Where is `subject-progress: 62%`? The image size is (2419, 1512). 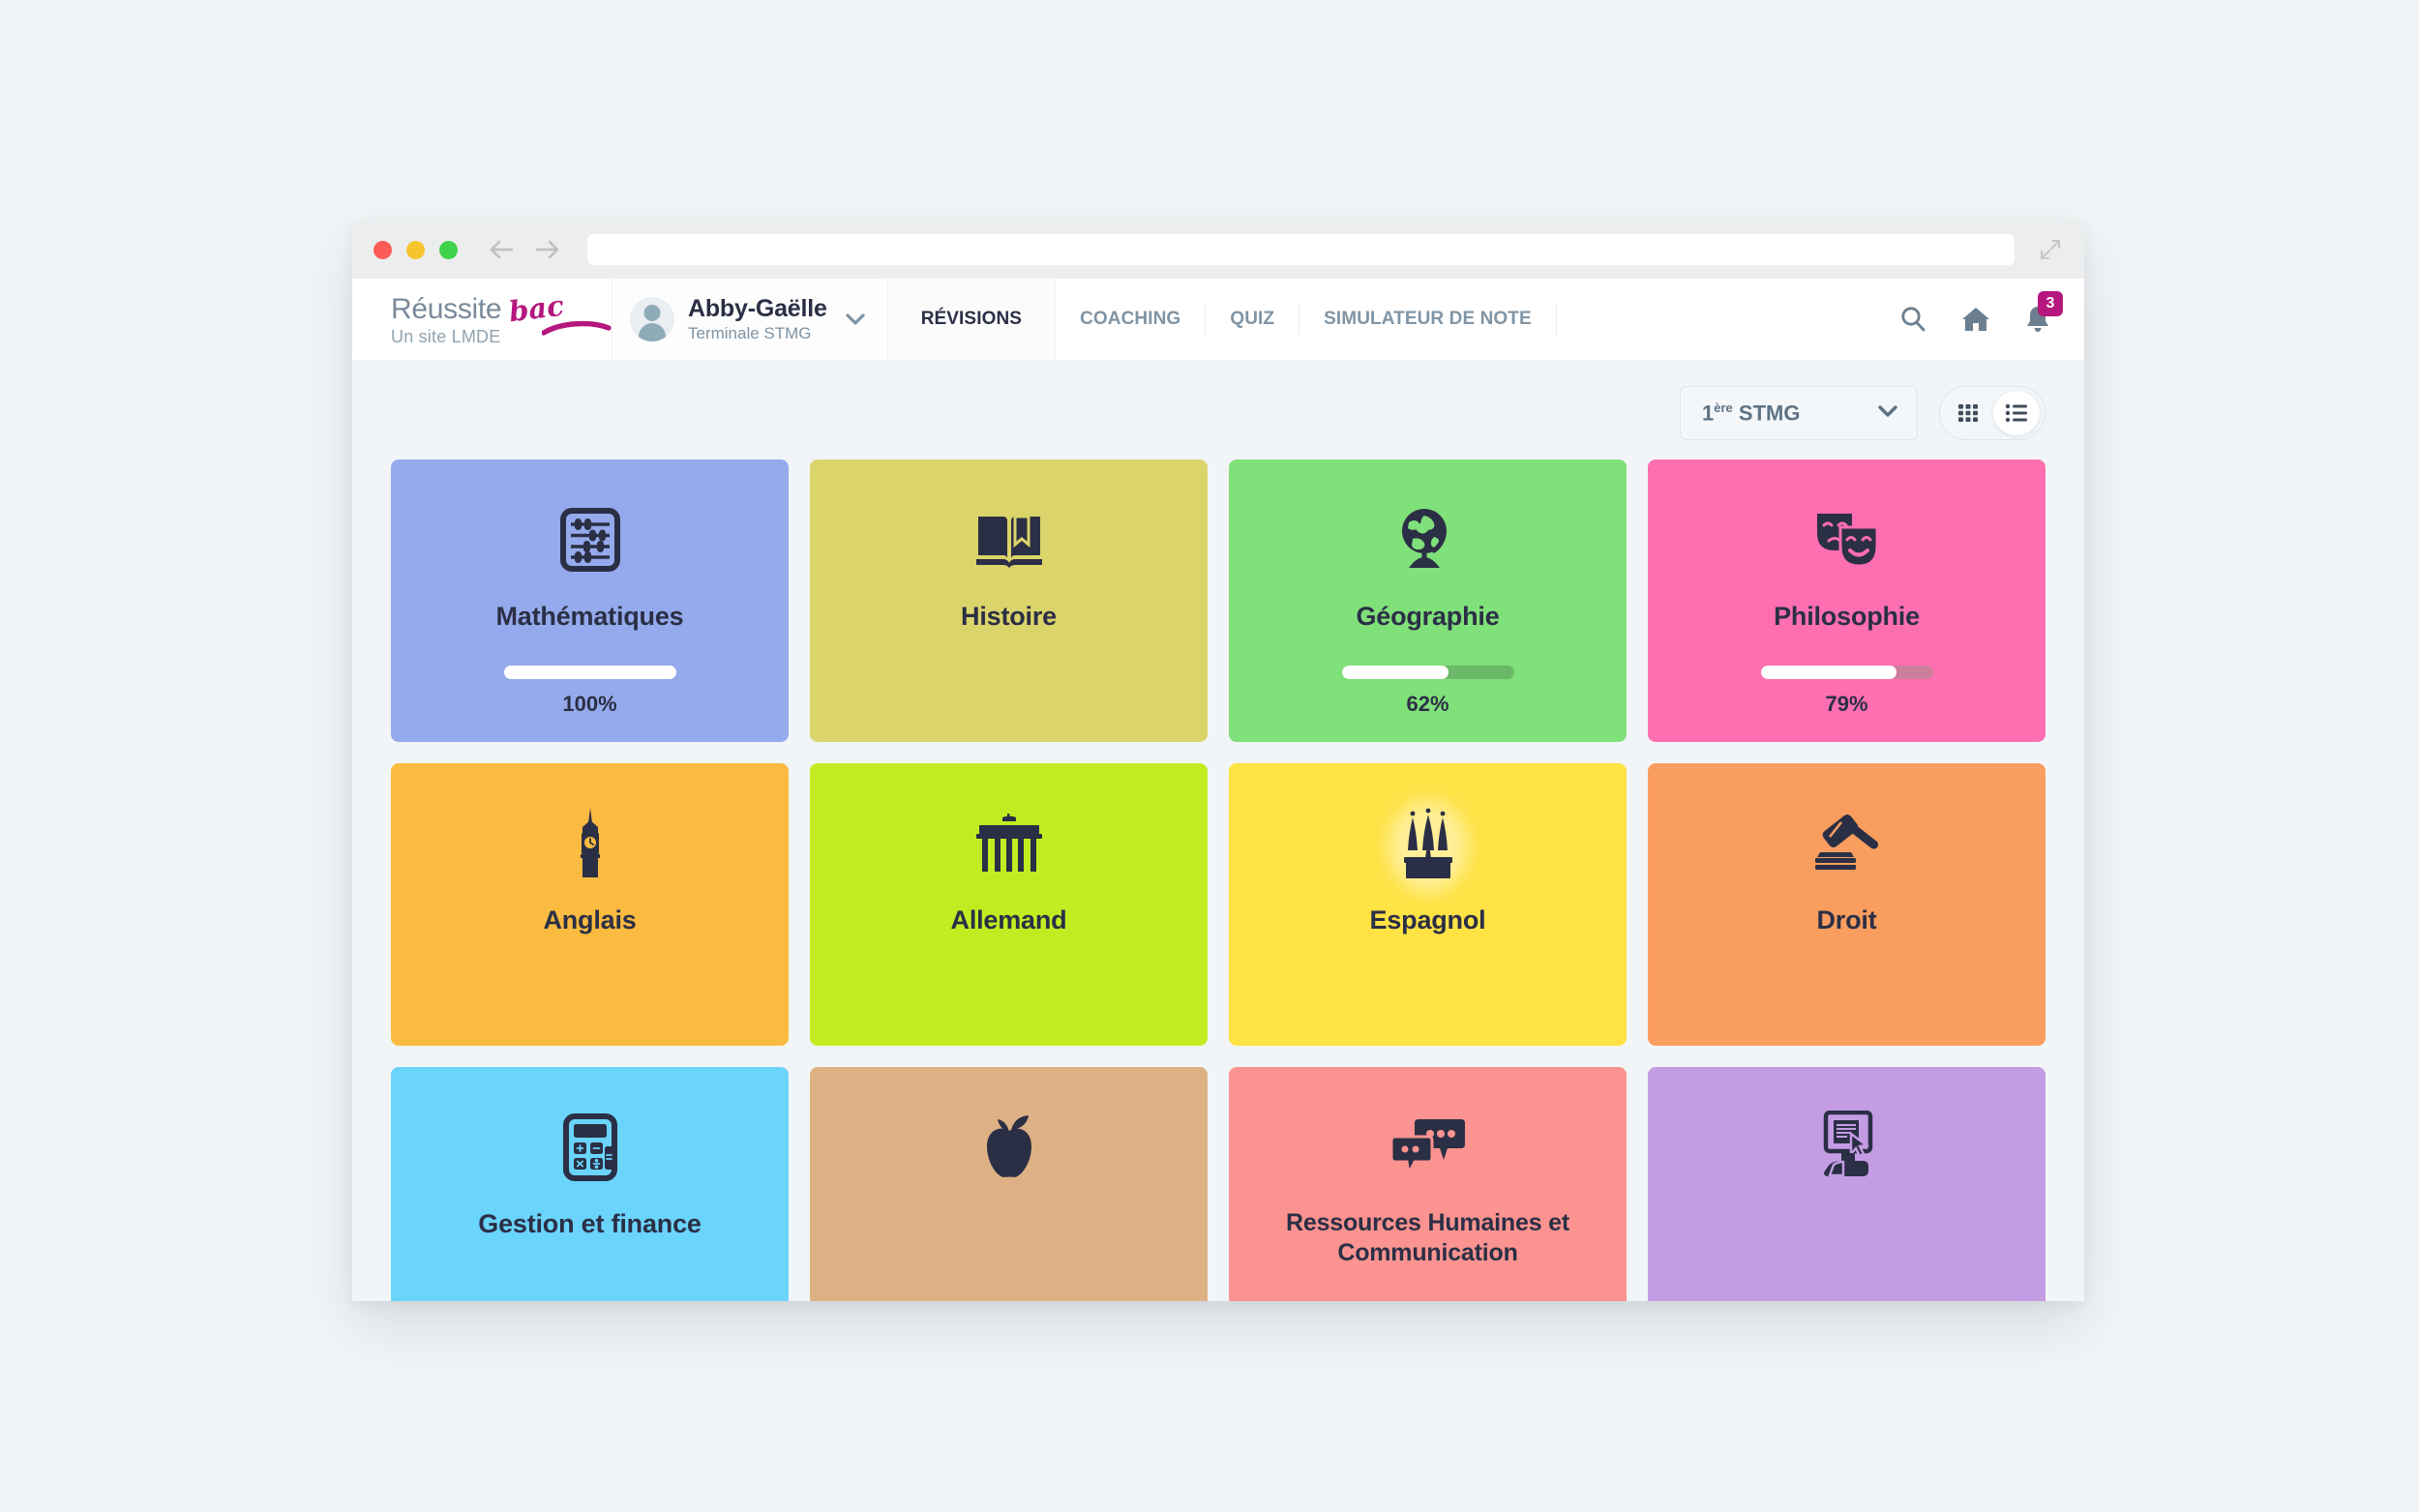 subject-progress: 62% is located at coordinates (1428, 691).